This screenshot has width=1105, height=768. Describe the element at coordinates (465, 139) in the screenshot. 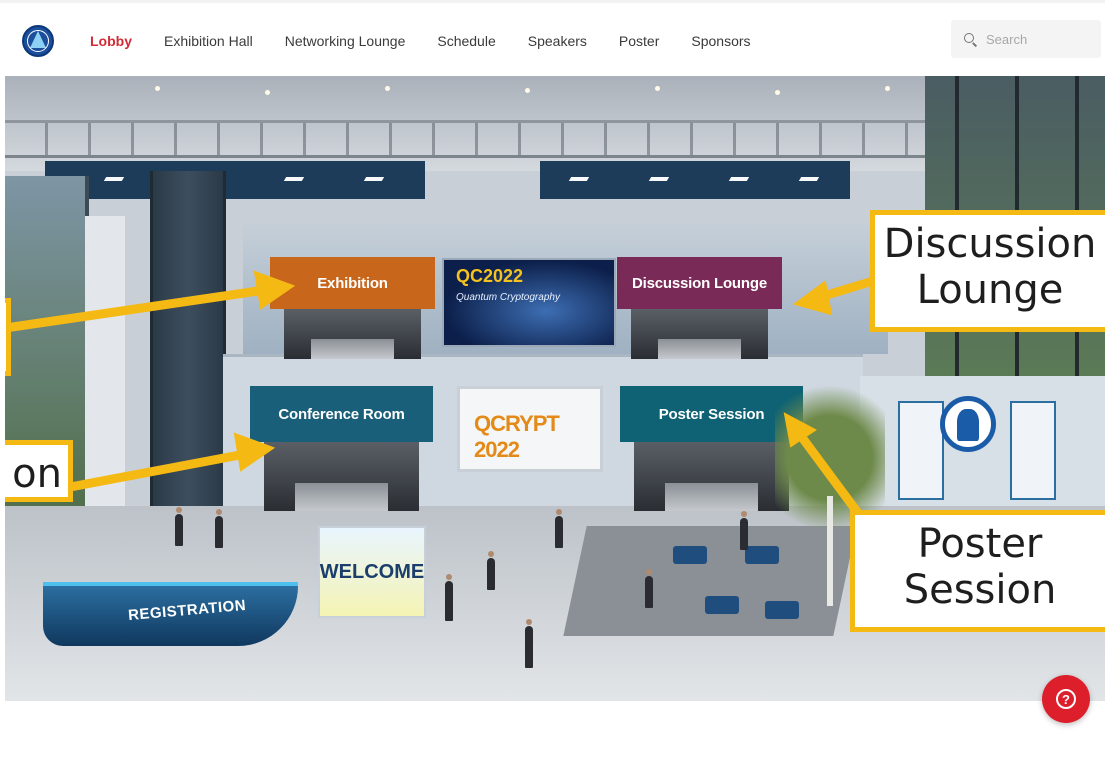

I see `mezzanine-railing` at that location.